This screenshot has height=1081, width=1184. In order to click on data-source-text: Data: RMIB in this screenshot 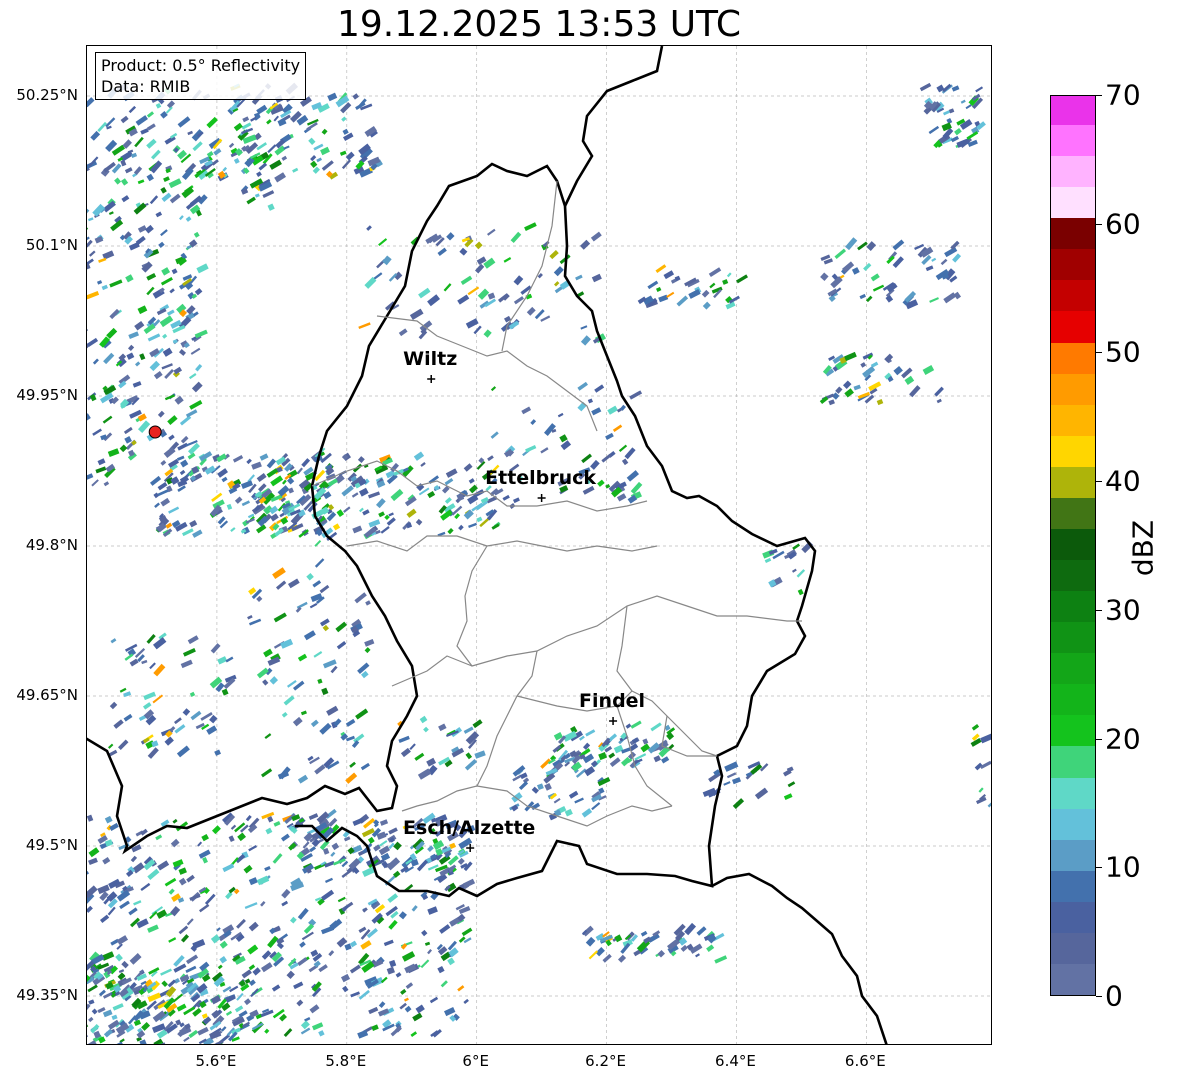, I will do `click(146, 86)`.